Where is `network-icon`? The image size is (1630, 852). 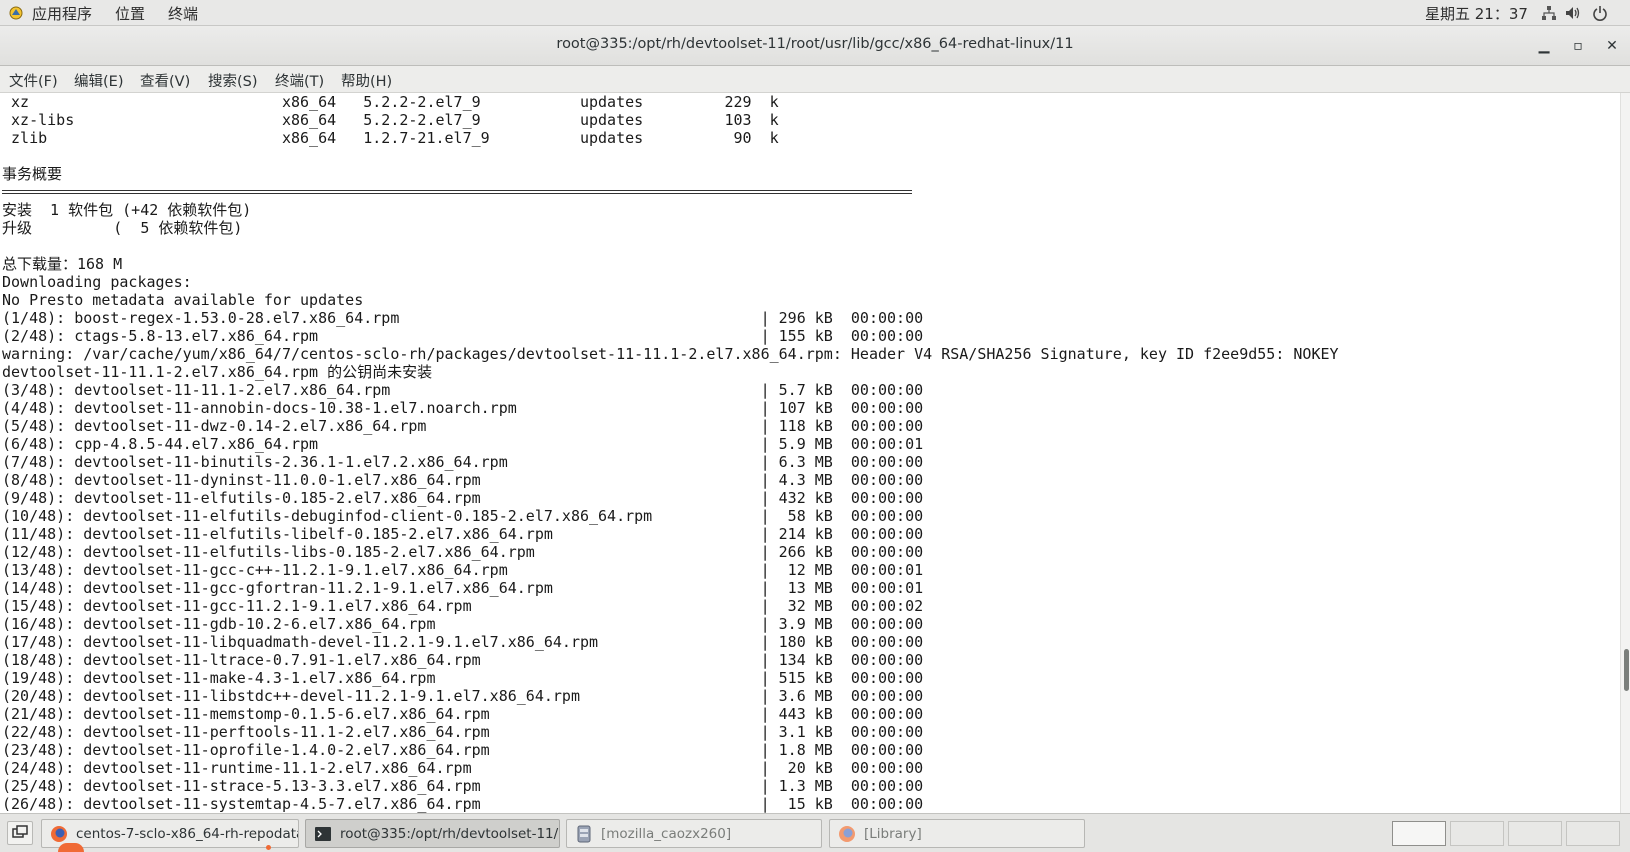
network-icon is located at coordinates (1549, 13).